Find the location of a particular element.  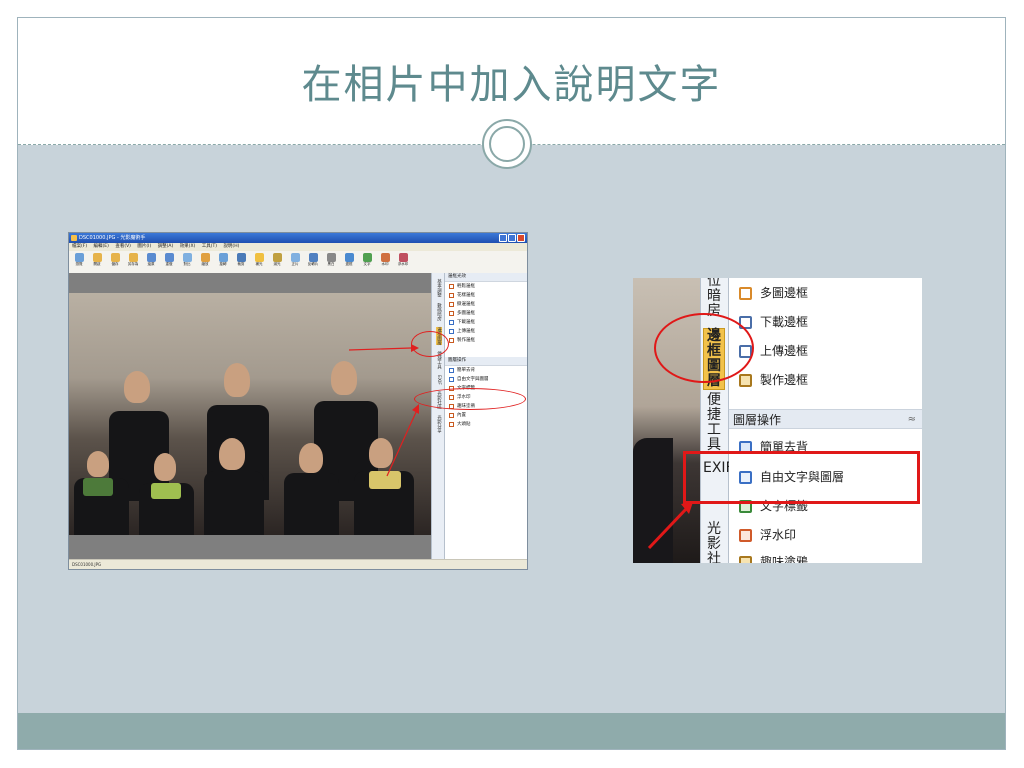

tab-share: 光影分享 is located at coordinates (439, 424).